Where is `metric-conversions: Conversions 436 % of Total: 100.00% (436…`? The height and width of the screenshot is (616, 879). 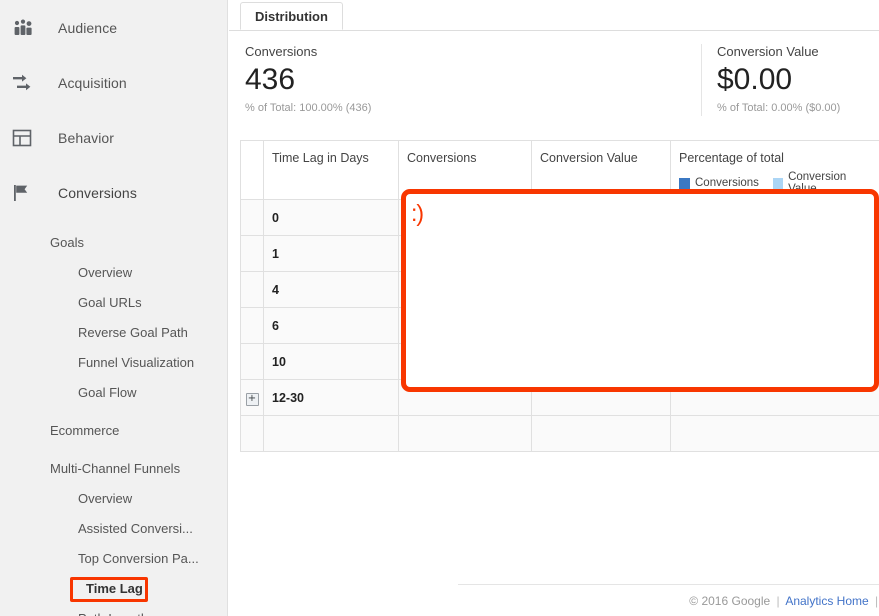 metric-conversions: Conversions 436 % of Total: 100.00% (436… is located at coordinates (308, 79).